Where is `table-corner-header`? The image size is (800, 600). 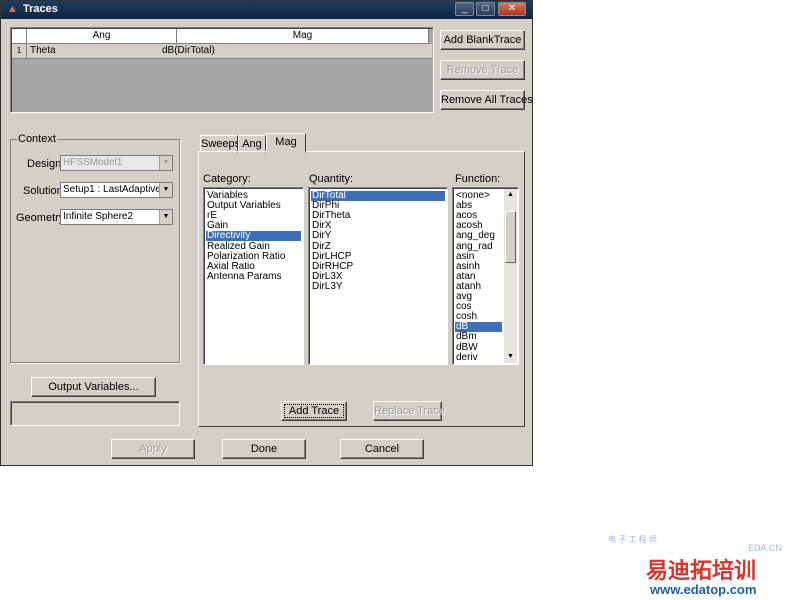
table-corner-header is located at coordinates (19, 36).